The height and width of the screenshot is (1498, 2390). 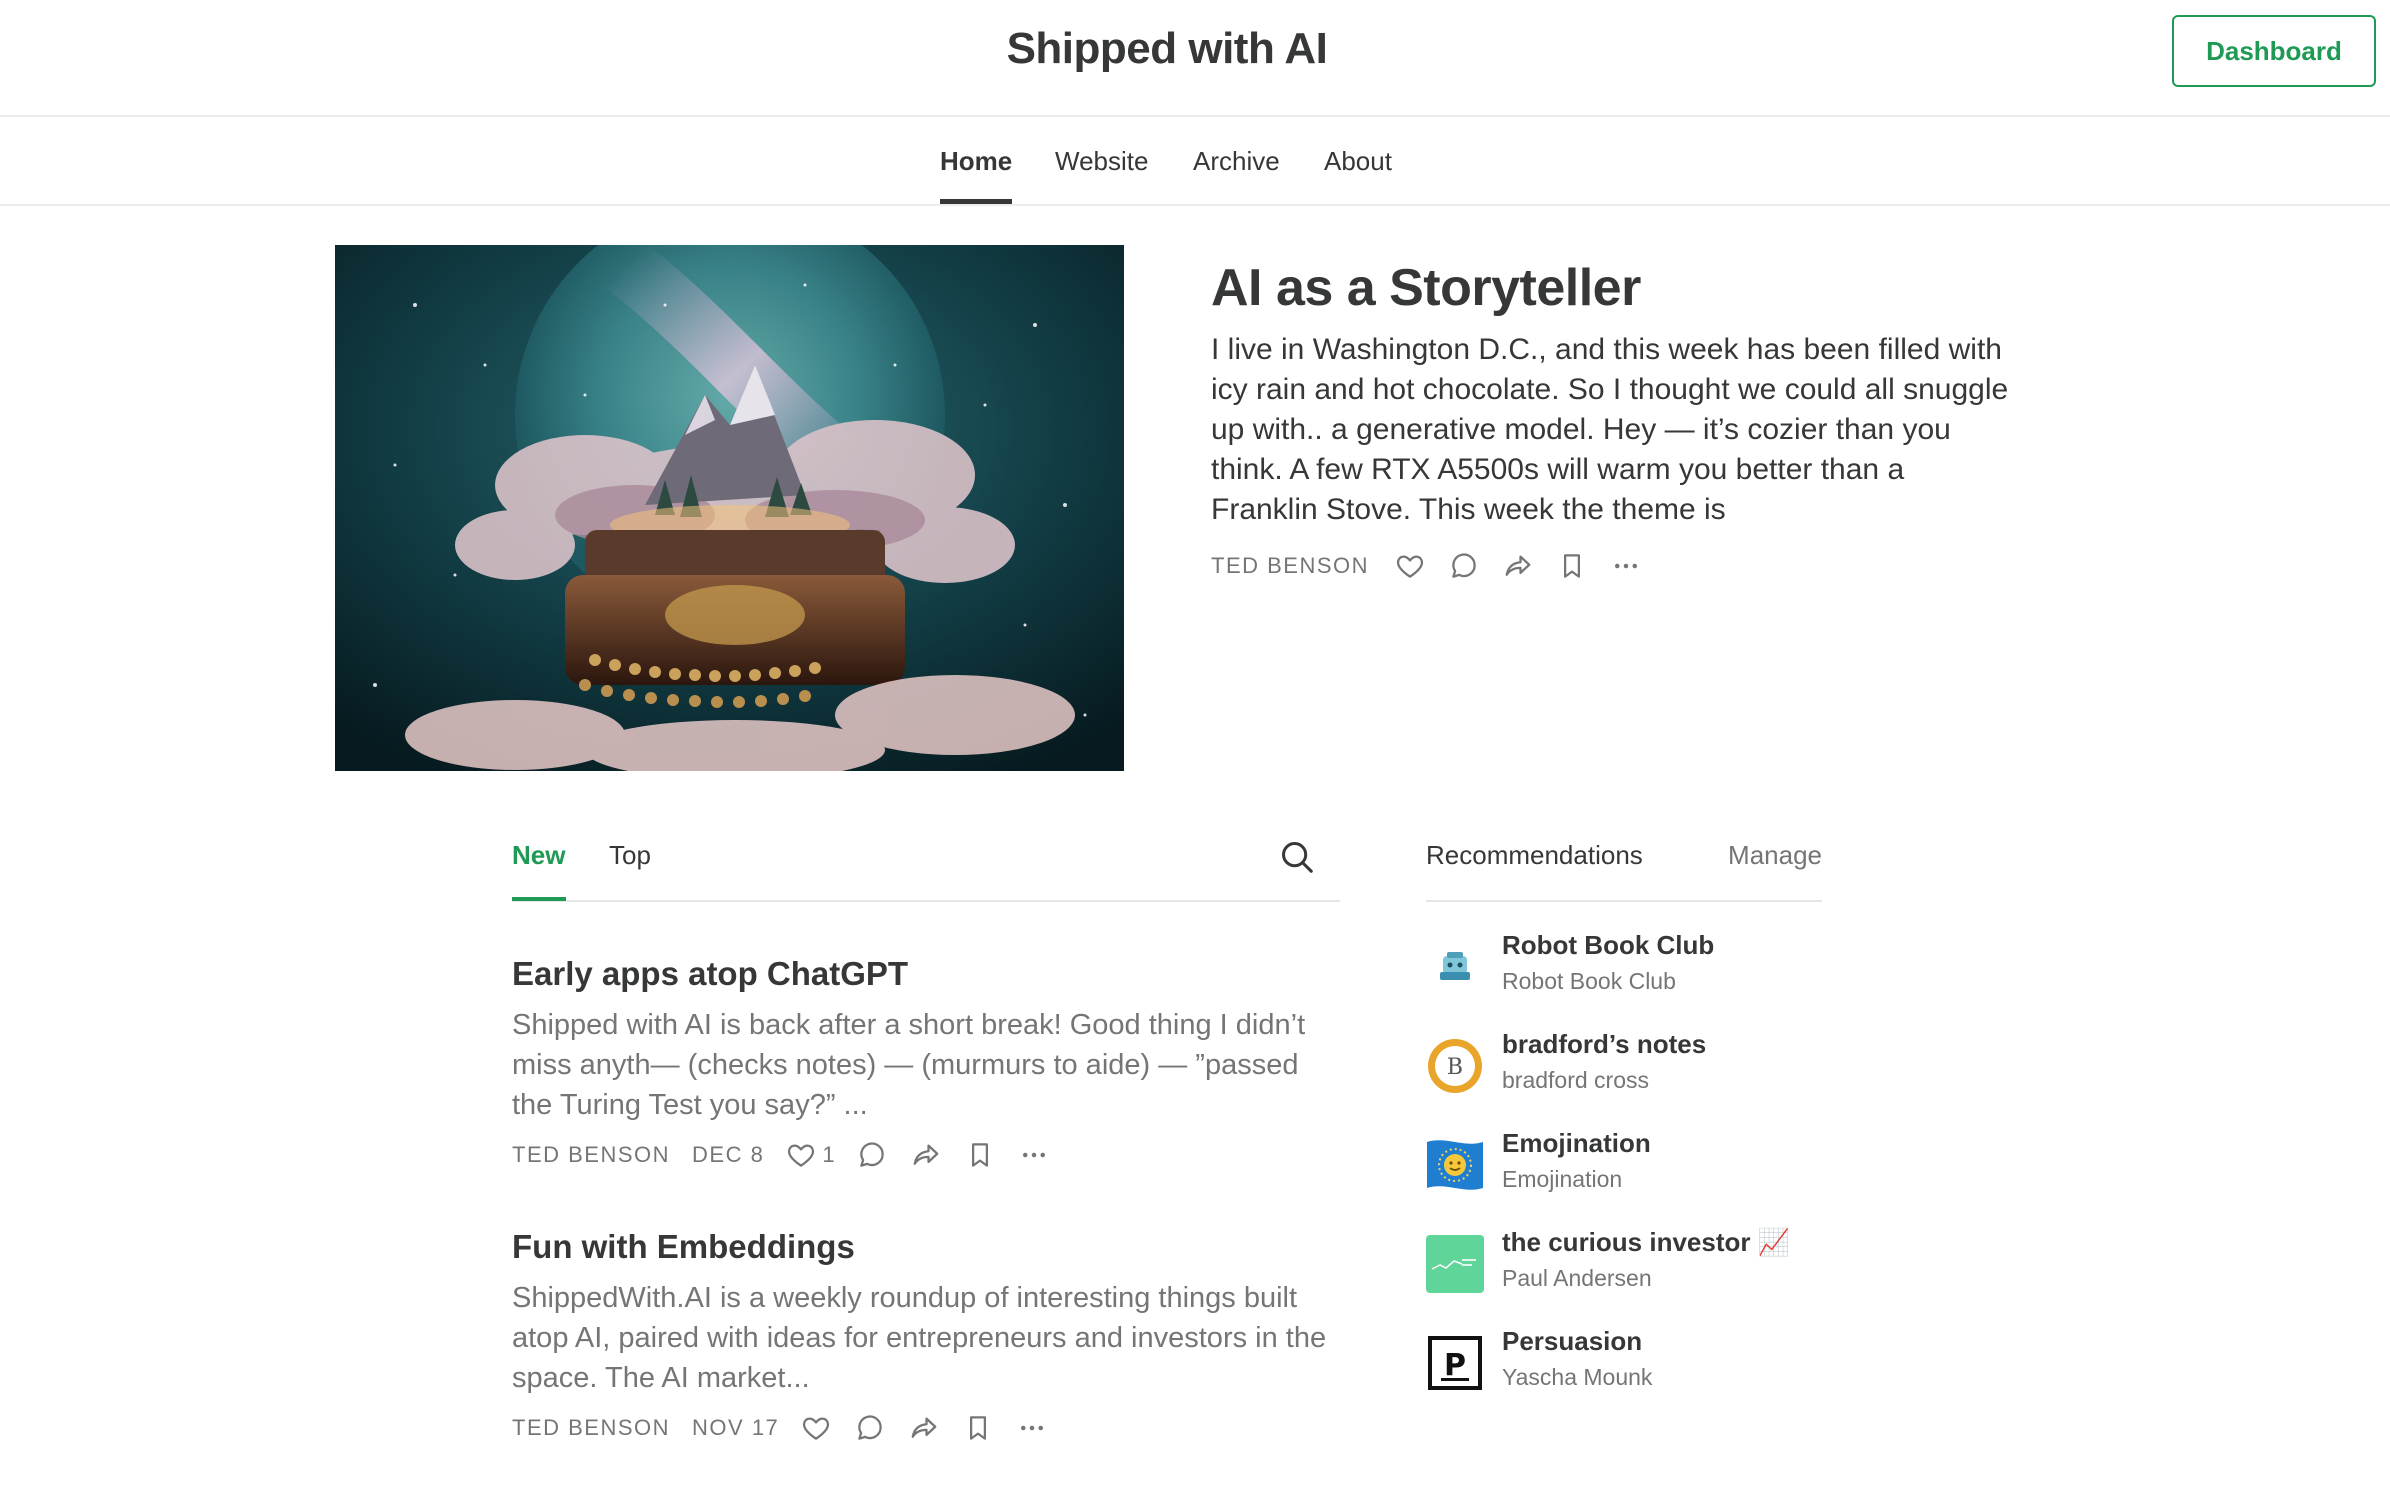 I want to click on bradford-notes-logo: B, so click(x=1455, y=1066).